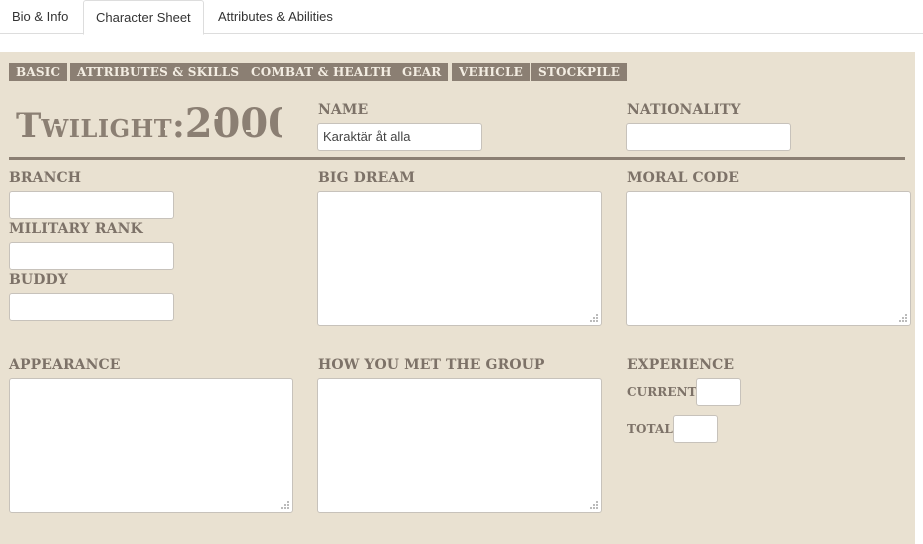 The width and height of the screenshot is (923, 544). Describe the element at coordinates (65, 365) in the screenshot. I see `appearance-label: APPEARANCE` at that location.